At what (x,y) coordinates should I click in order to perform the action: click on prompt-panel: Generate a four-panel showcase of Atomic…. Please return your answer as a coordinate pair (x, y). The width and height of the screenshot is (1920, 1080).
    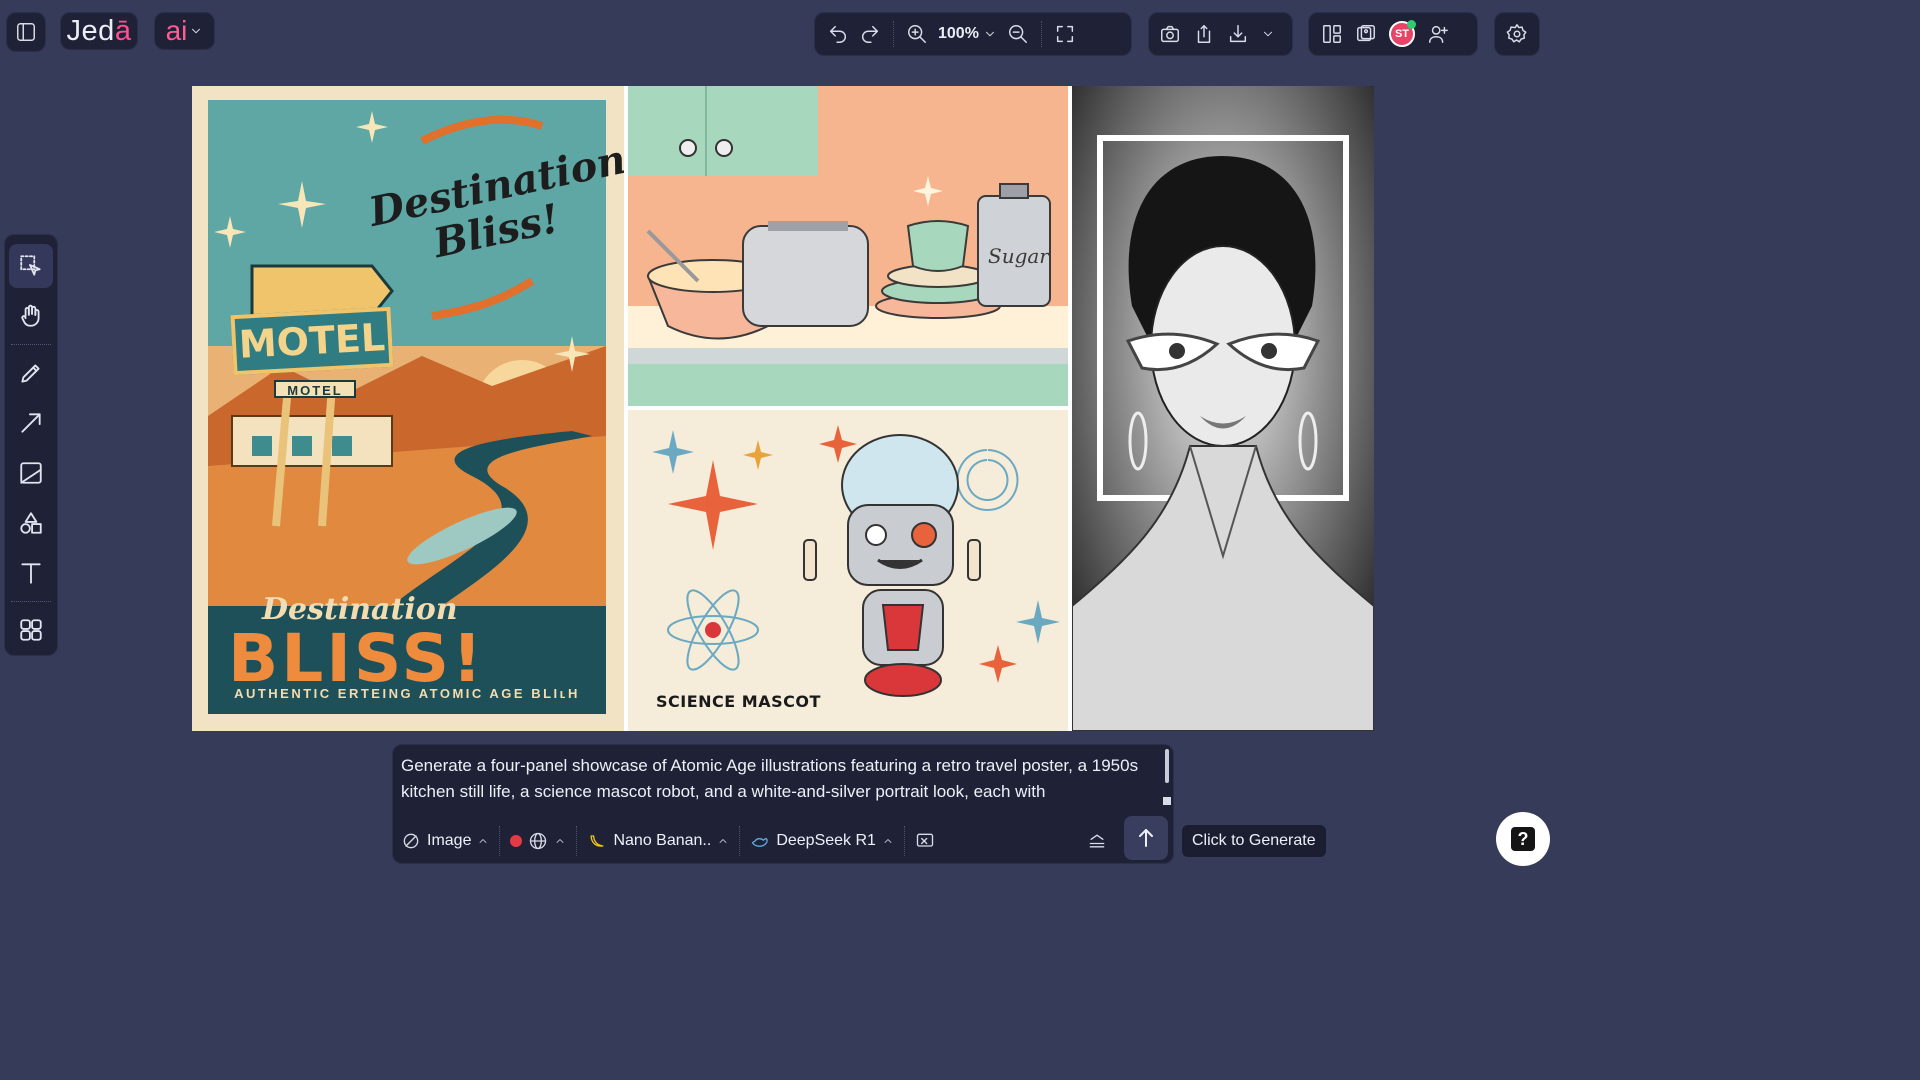
    Looking at the image, I should click on (783, 804).